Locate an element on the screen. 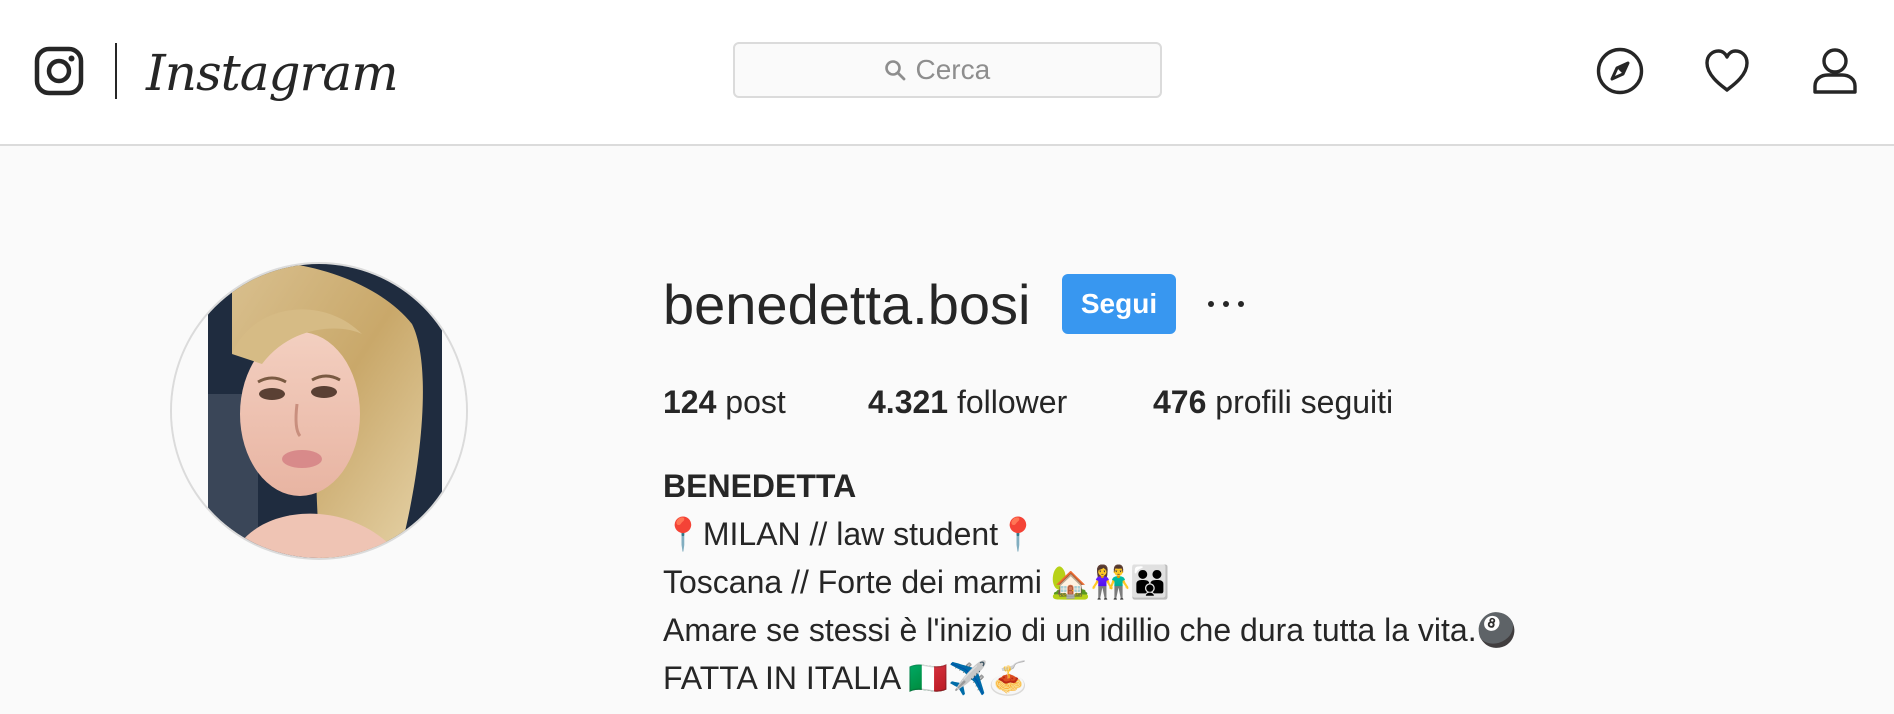 The height and width of the screenshot is (714, 1894). followers-stat: 4.321 follower is located at coordinates (967, 402).